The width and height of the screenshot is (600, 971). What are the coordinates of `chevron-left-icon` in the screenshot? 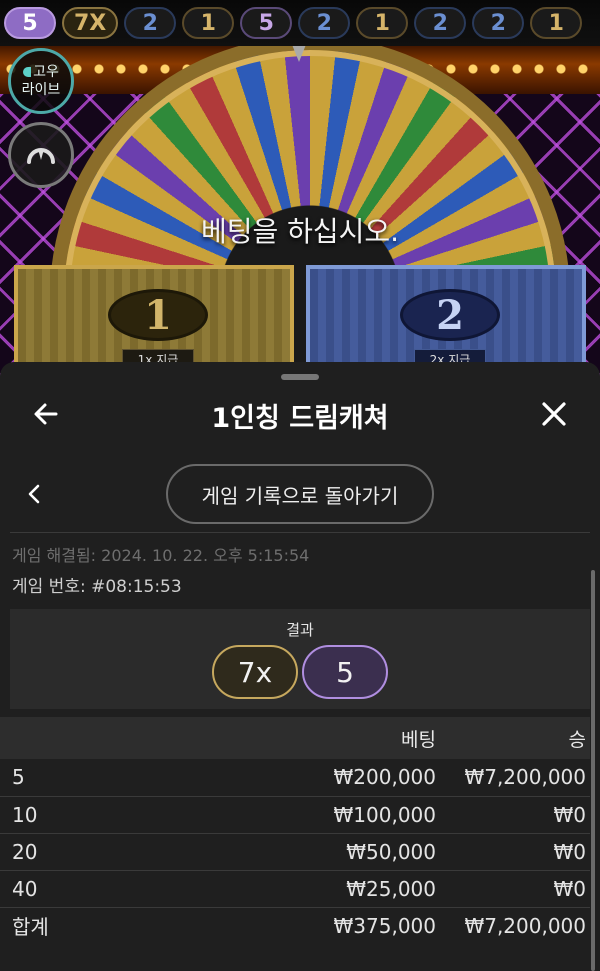 It's located at (34, 494).